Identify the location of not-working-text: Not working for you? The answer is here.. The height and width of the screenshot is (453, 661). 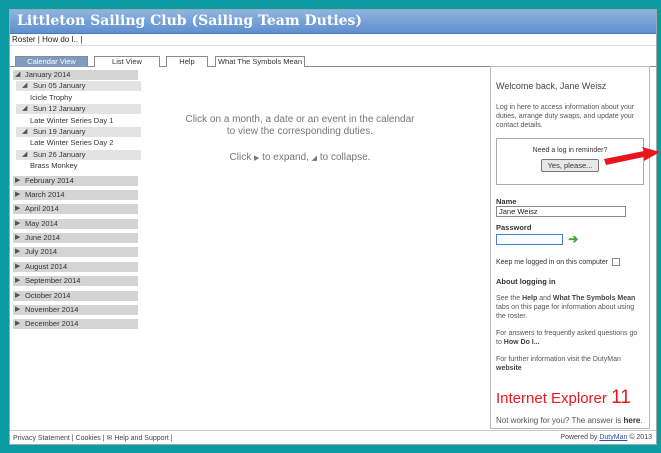
(570, 420).